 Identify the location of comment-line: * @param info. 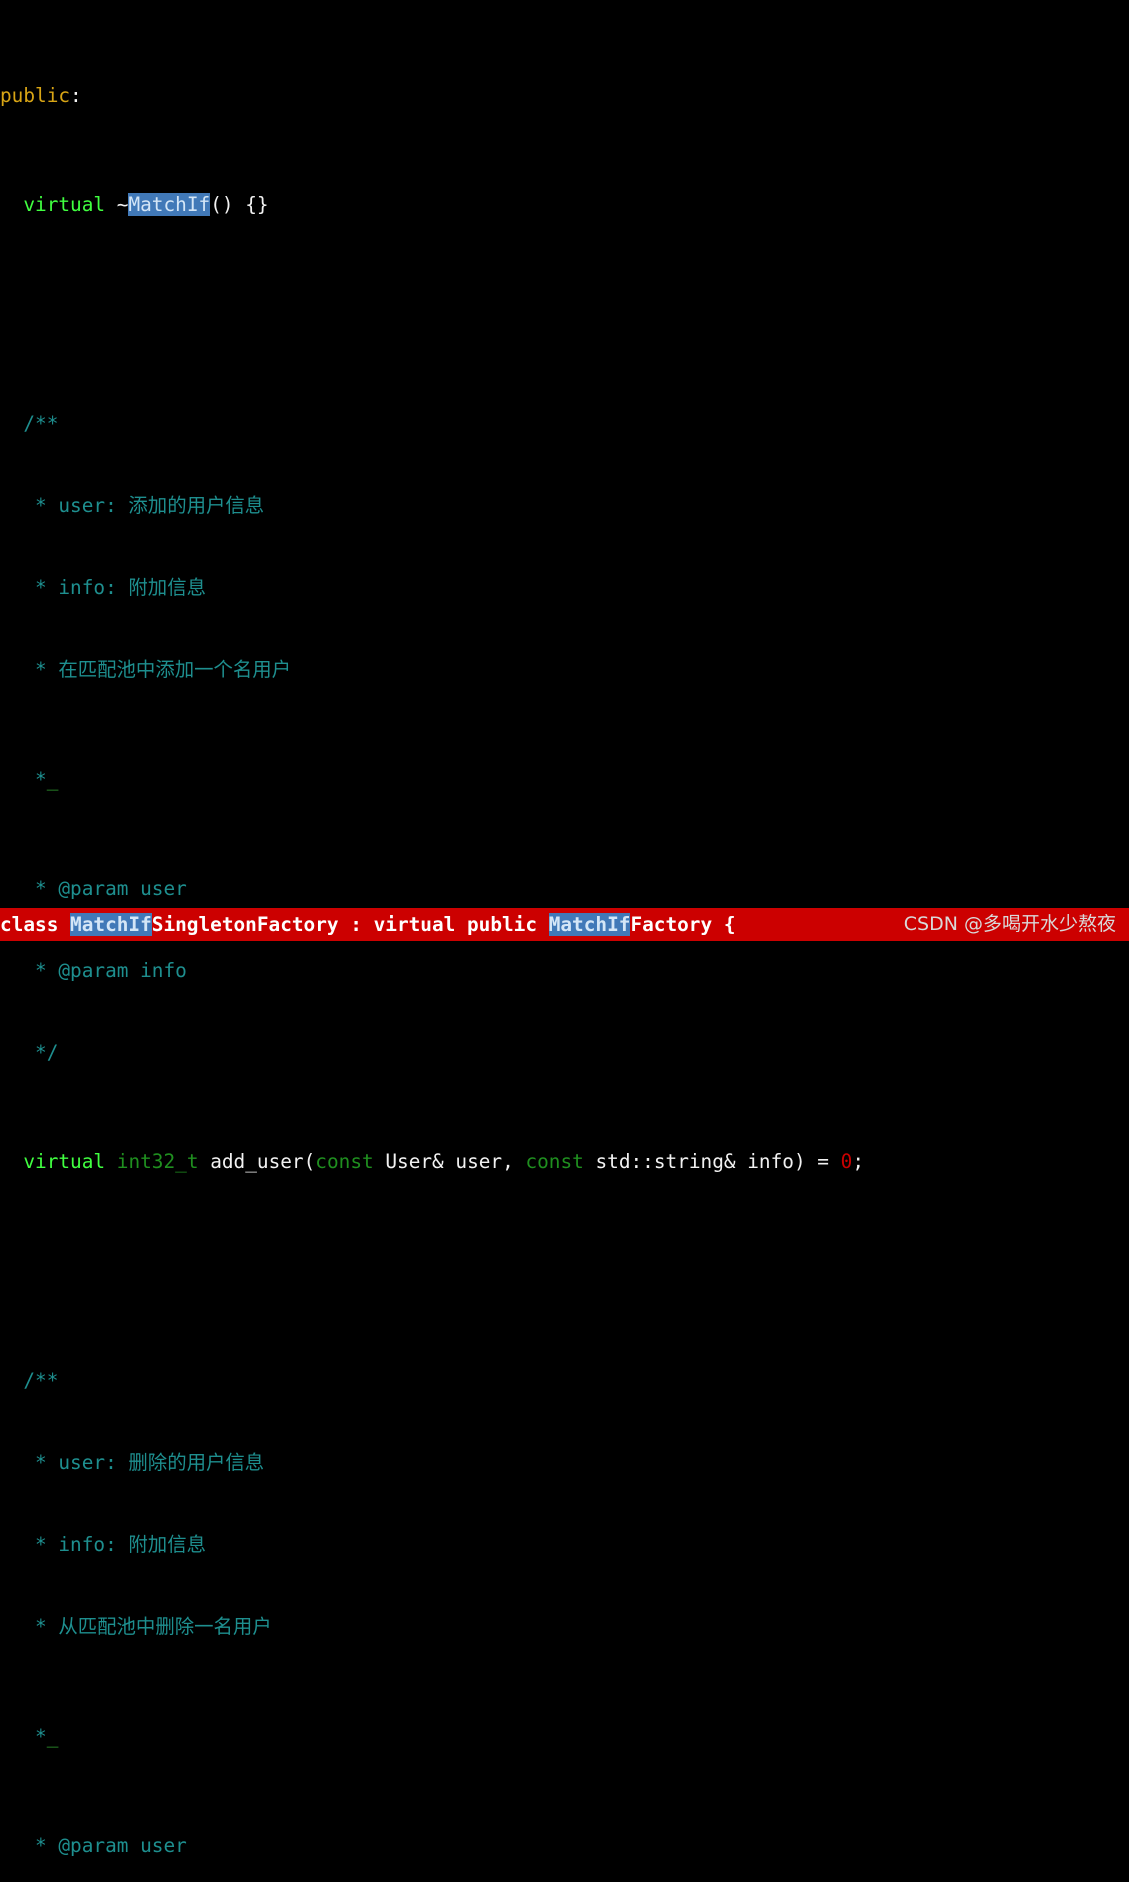
(93, 971).